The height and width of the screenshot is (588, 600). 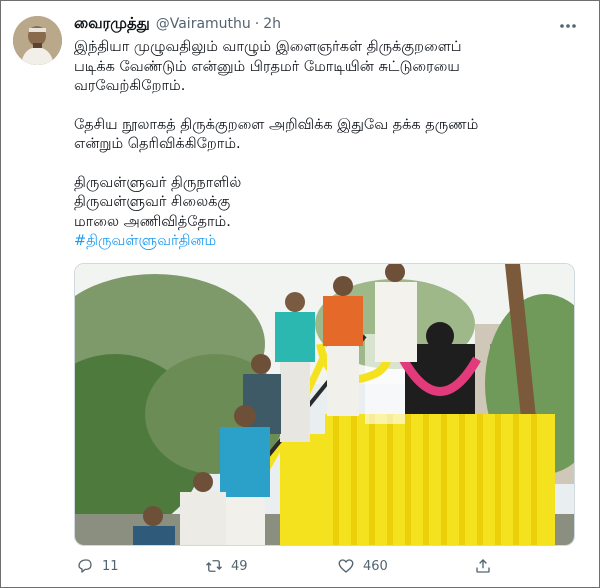 I want to click on share-button, so click(x=483, y=566).